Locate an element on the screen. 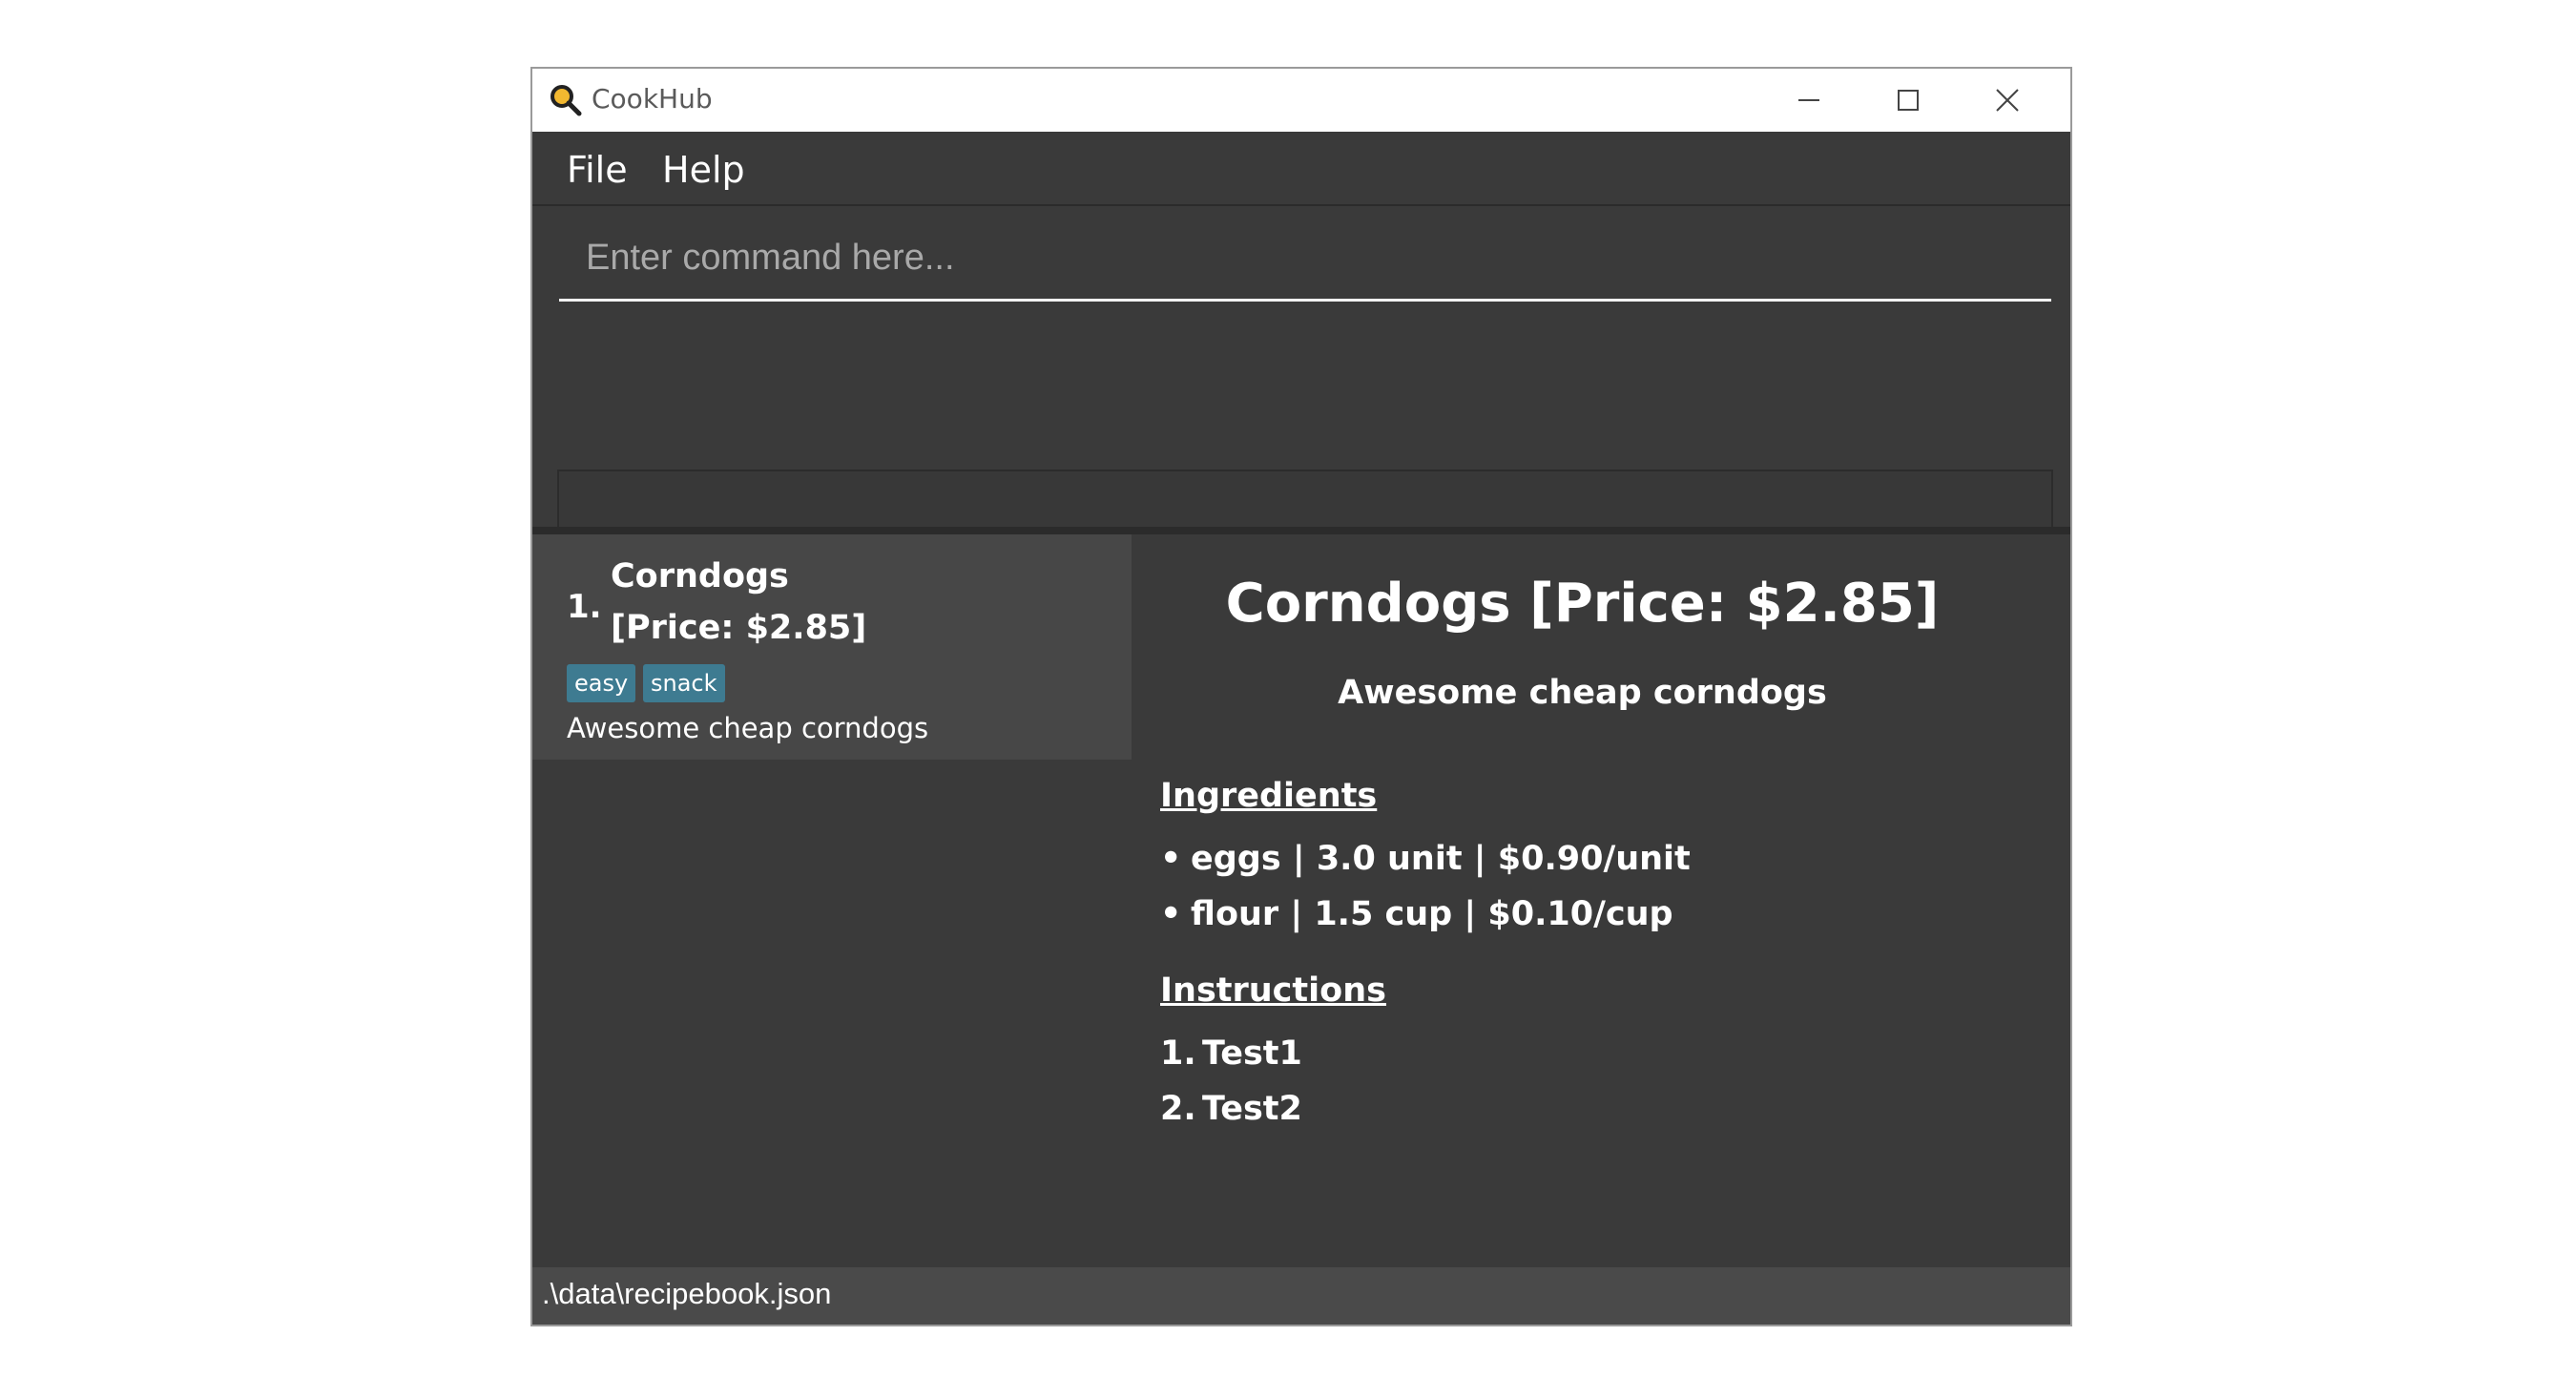  instruction-text: Test2 is located at coordinates (1252, 1109).